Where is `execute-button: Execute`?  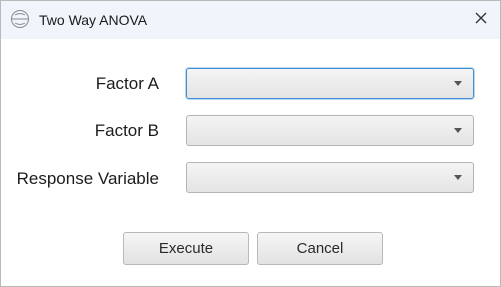
execute-button: Execute is located at coordinates (186, 248).